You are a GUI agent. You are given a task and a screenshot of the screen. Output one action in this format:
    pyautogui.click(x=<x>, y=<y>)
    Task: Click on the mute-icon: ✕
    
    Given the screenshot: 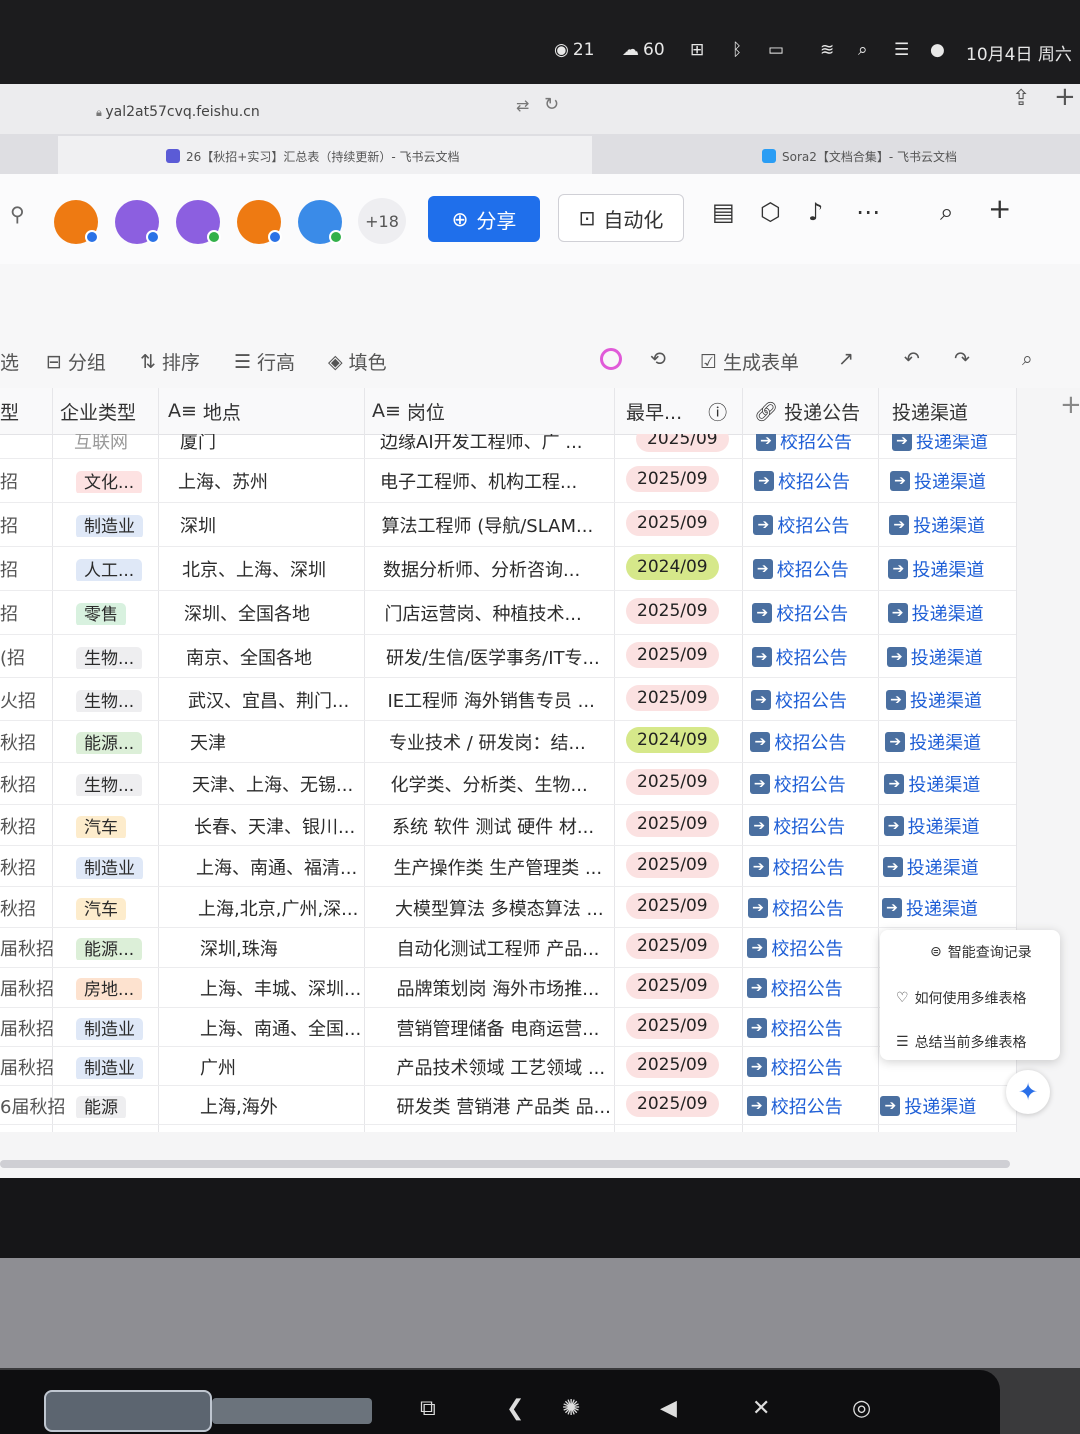 What is the action you would take?
    pyautogui.click(x=761, y=1408)
    